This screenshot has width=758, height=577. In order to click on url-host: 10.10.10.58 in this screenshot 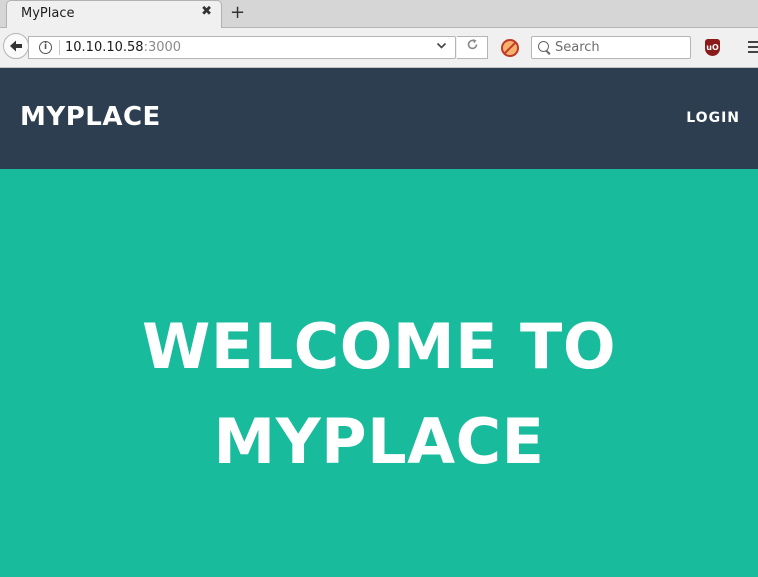, I will do `click(104, 47)`.